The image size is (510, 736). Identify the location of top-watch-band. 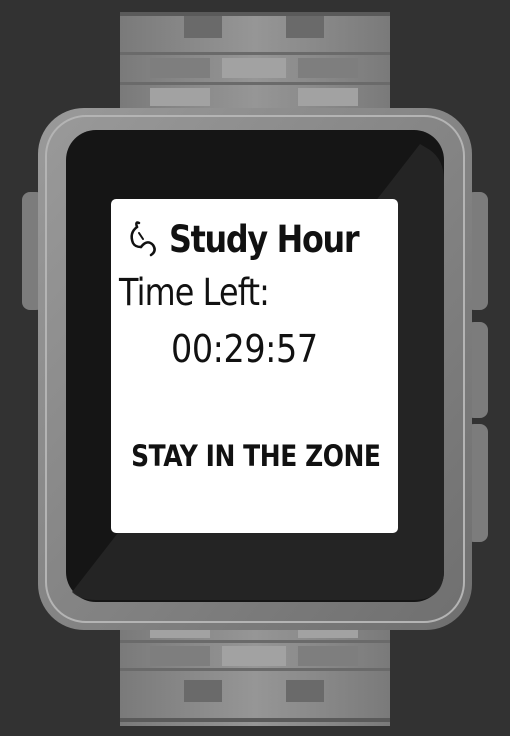
(255, 64).